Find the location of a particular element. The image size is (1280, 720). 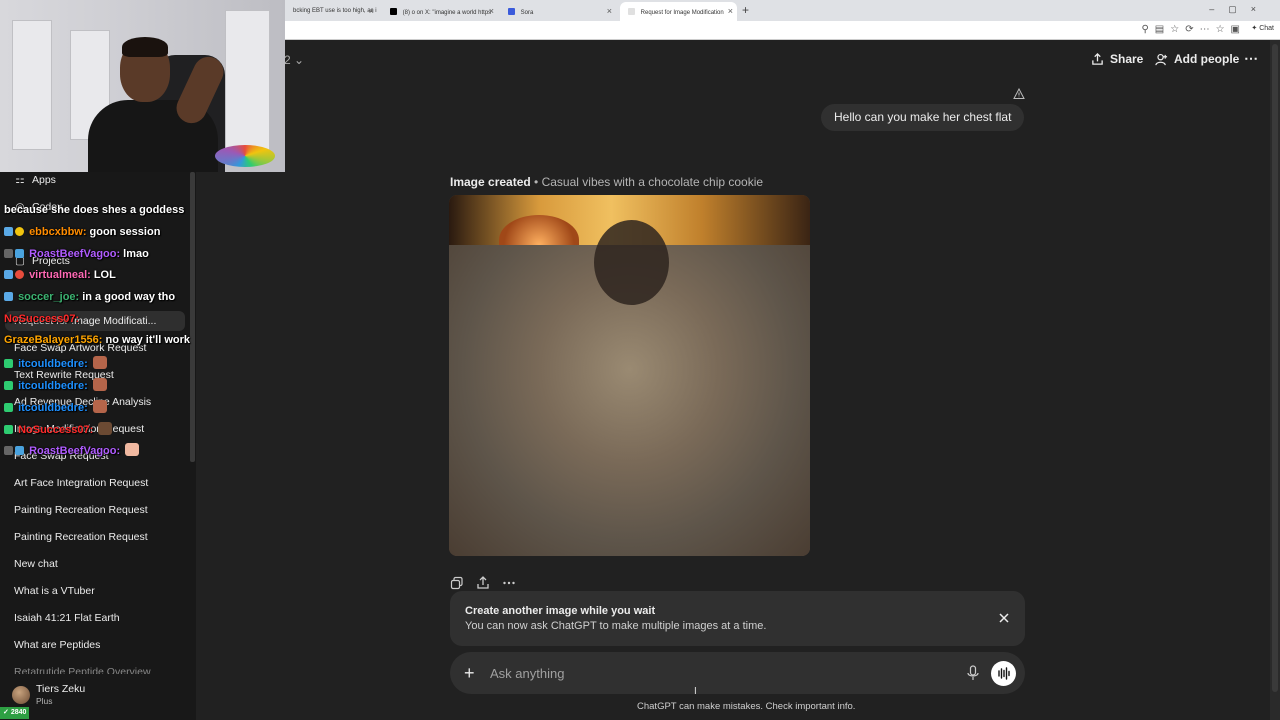

apps-icon: ⚏ is located at coordinates (20, 180).